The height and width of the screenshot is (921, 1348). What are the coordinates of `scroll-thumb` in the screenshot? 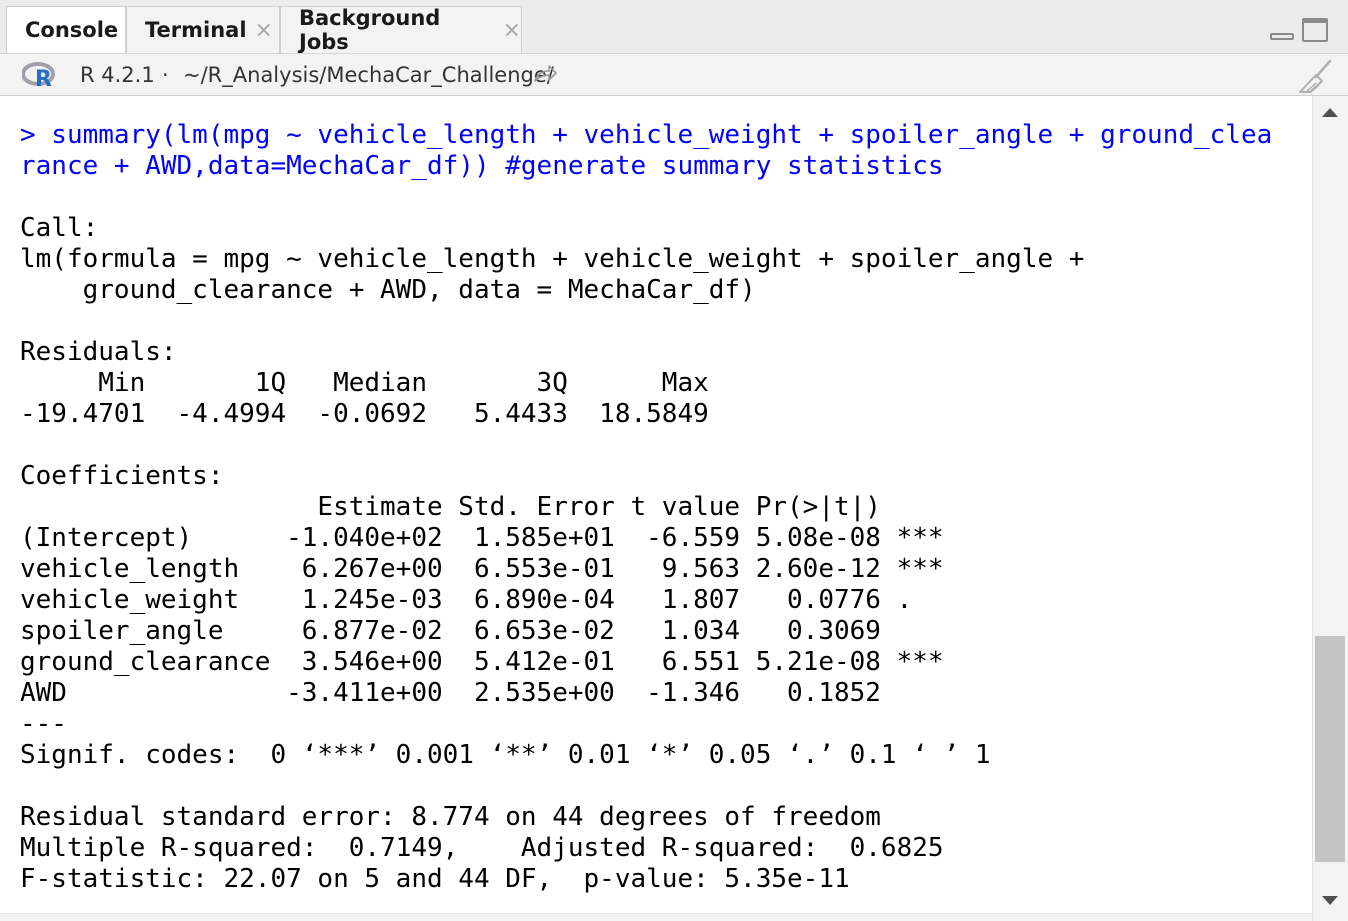 It's located at (1330, 749).